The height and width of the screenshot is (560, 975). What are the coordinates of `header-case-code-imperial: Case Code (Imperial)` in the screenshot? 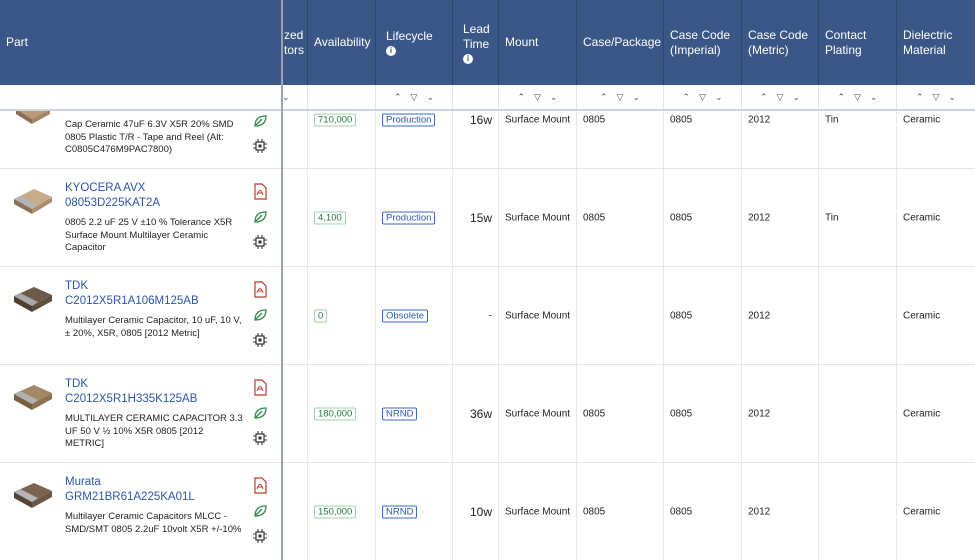 It's located at (703, 42).